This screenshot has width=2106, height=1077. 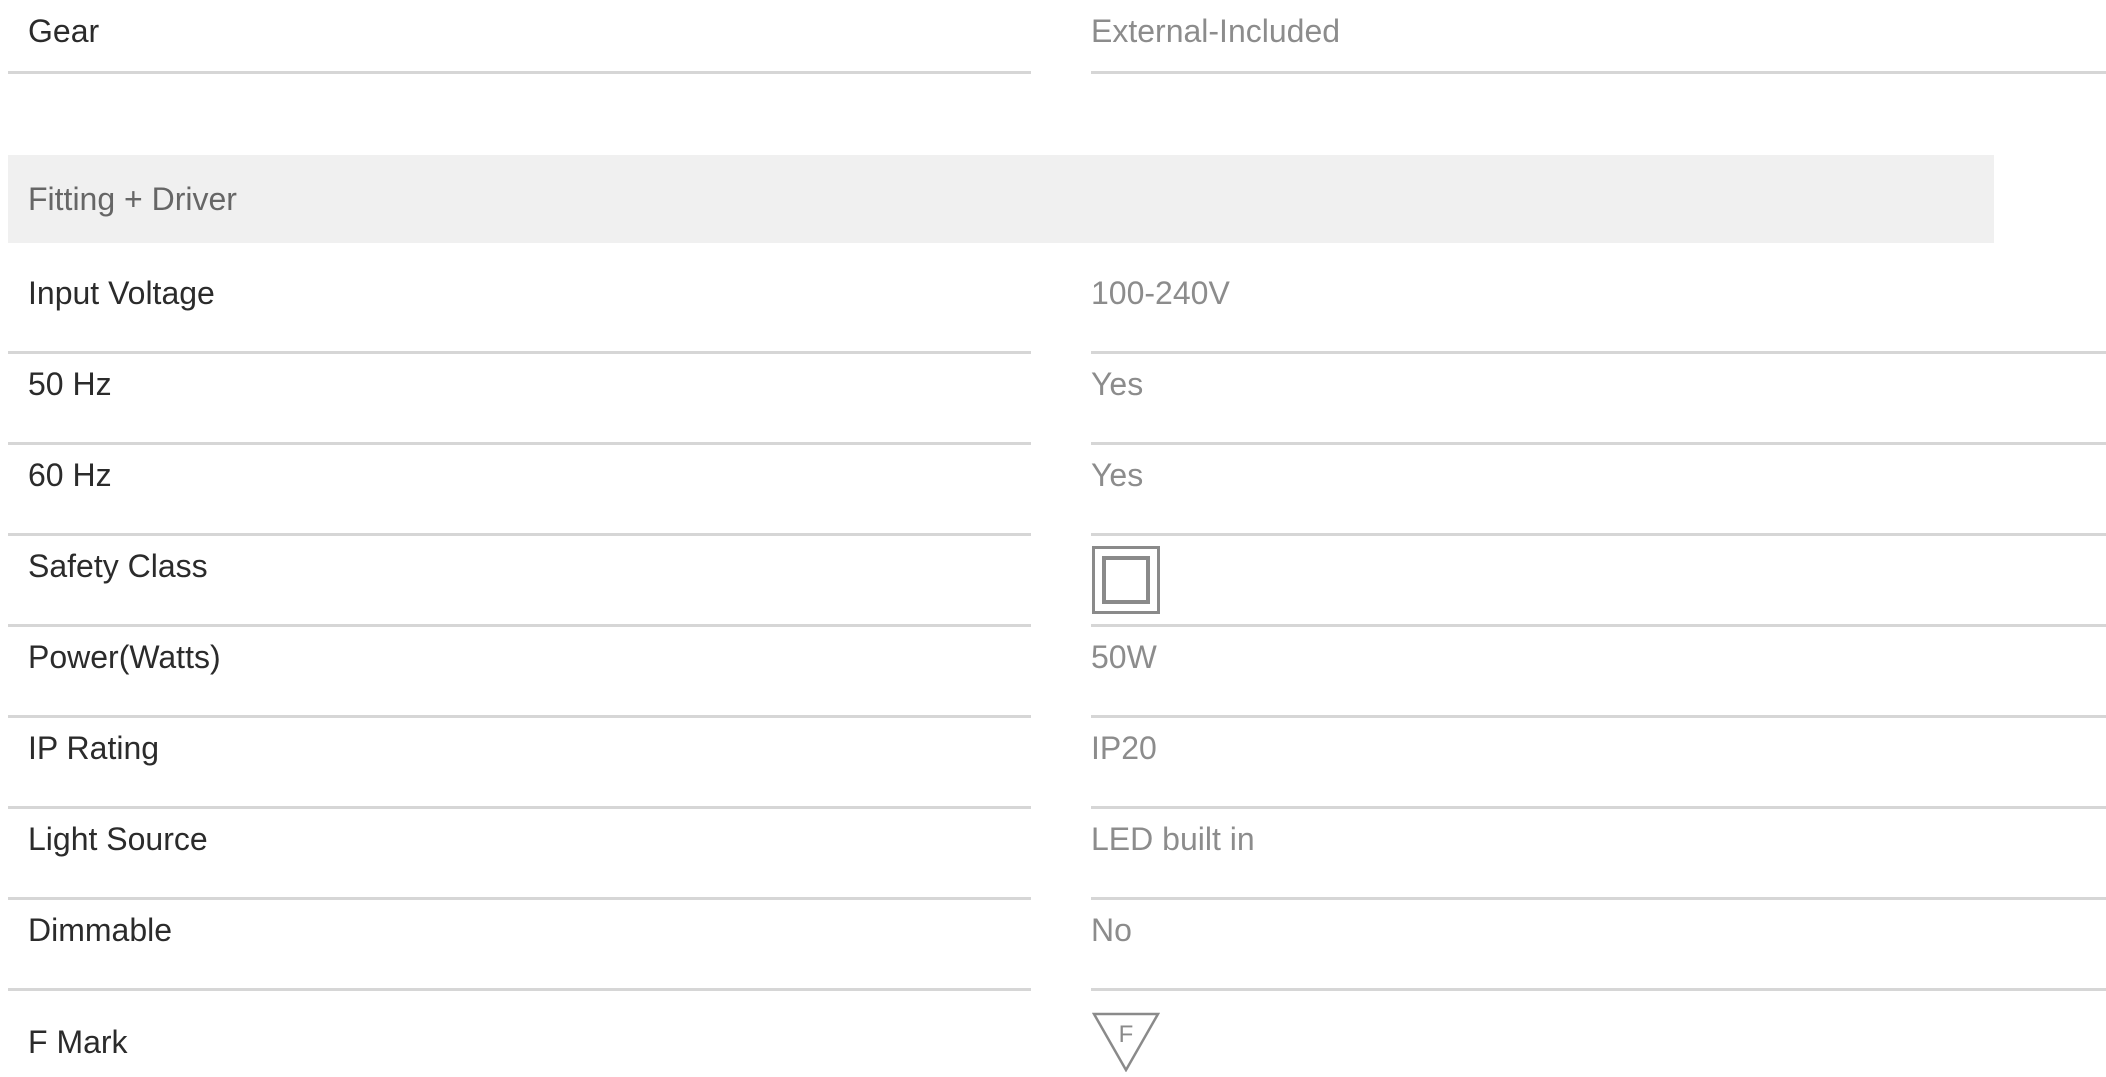 What do you see at coordinates (64, 31) in the screenshot?
I see `spec-label: Gear` at bounding box center [64, 31].